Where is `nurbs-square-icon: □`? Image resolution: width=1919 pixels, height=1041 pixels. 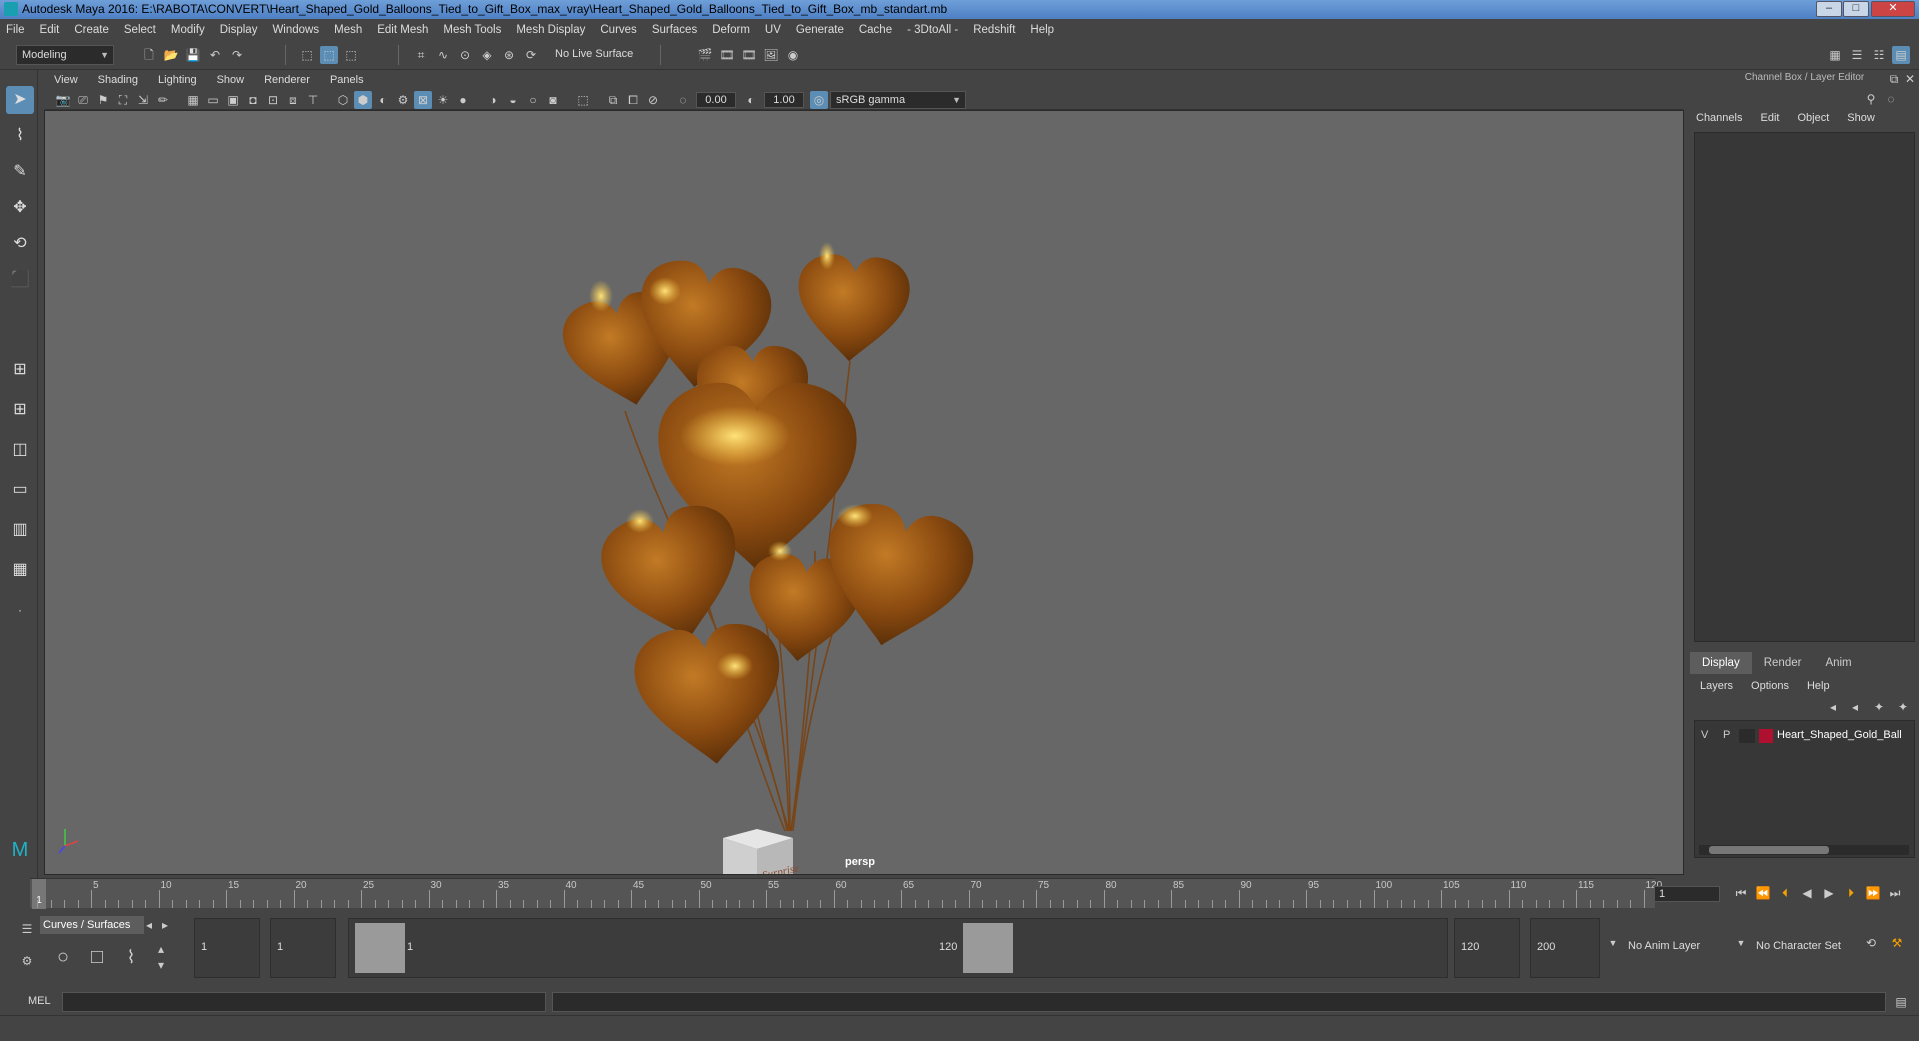
nurbs-square-icon: □ is located at coordinates (97, 957).